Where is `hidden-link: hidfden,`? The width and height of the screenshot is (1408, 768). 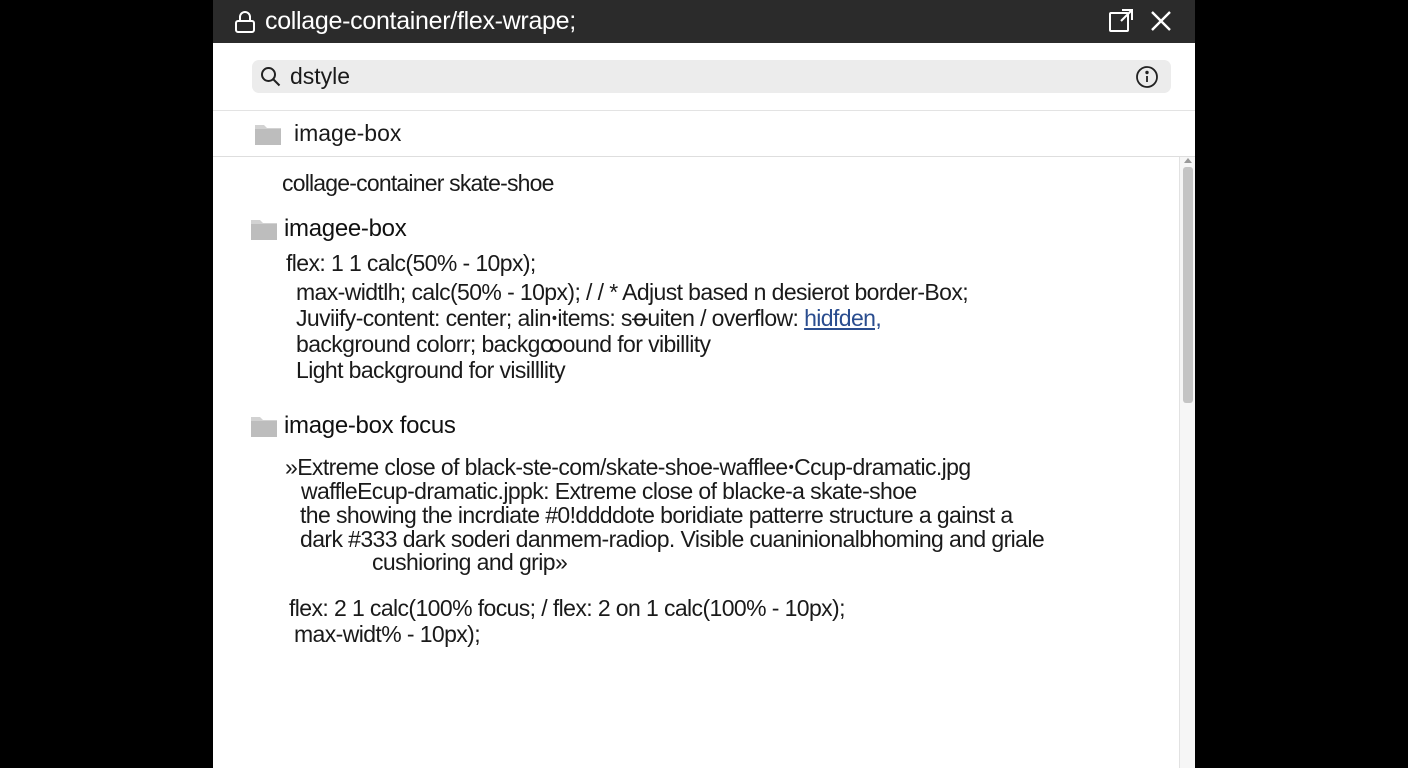
hidden-link: hidfden, is located at coordinates (843, 318).